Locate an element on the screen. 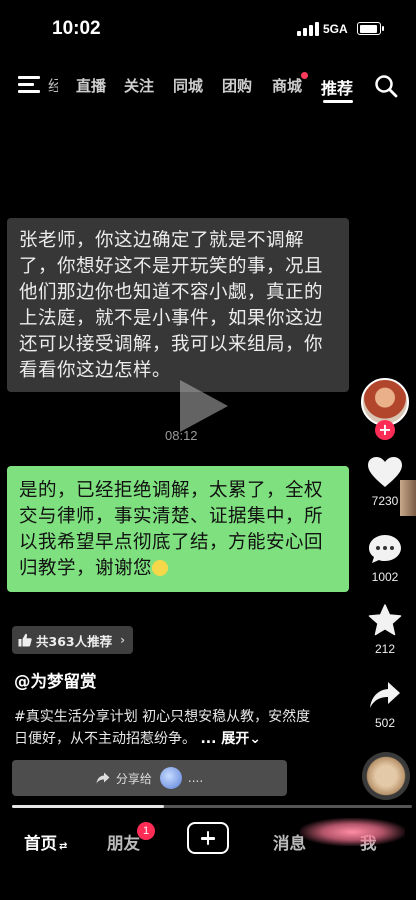 This screenshot has height=900, width=416. like-button: 7230 is located at coordinates (385, 482).